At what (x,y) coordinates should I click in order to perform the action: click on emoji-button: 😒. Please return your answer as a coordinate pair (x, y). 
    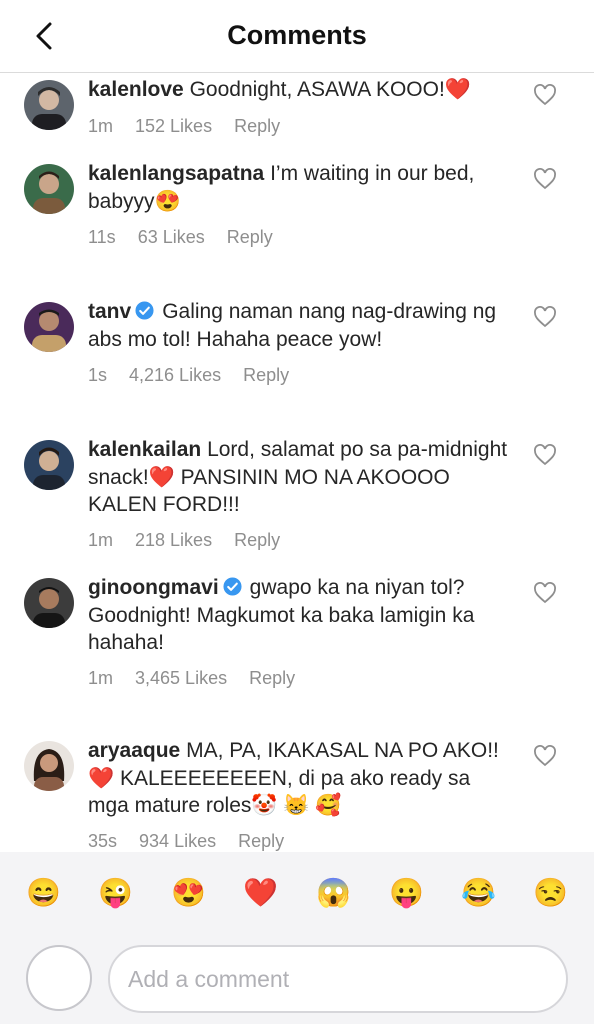
    Looking at the image, I should click on (550, 893).